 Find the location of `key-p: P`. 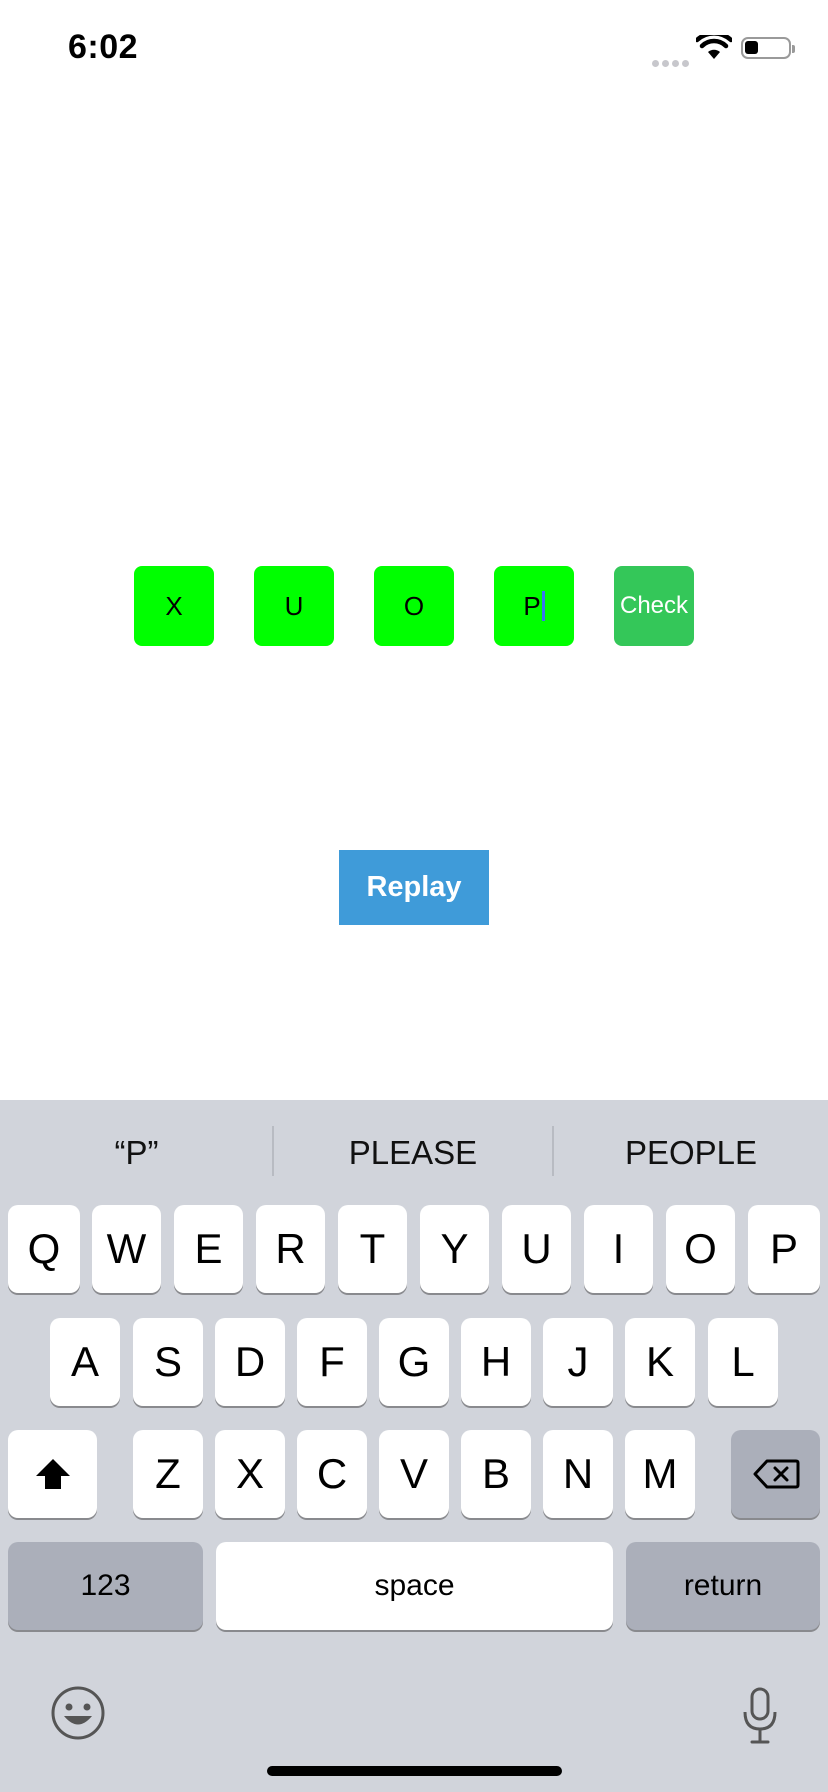

key-p: P is located at coordinates (784, 1249).